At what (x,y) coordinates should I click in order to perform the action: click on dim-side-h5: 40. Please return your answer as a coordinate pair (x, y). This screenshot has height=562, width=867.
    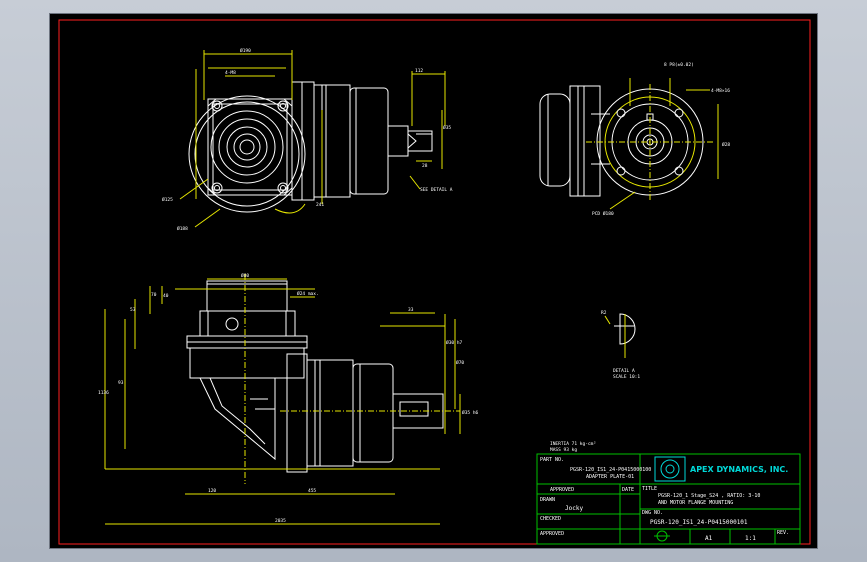
    Looking at the image, I should click on (166, 296).